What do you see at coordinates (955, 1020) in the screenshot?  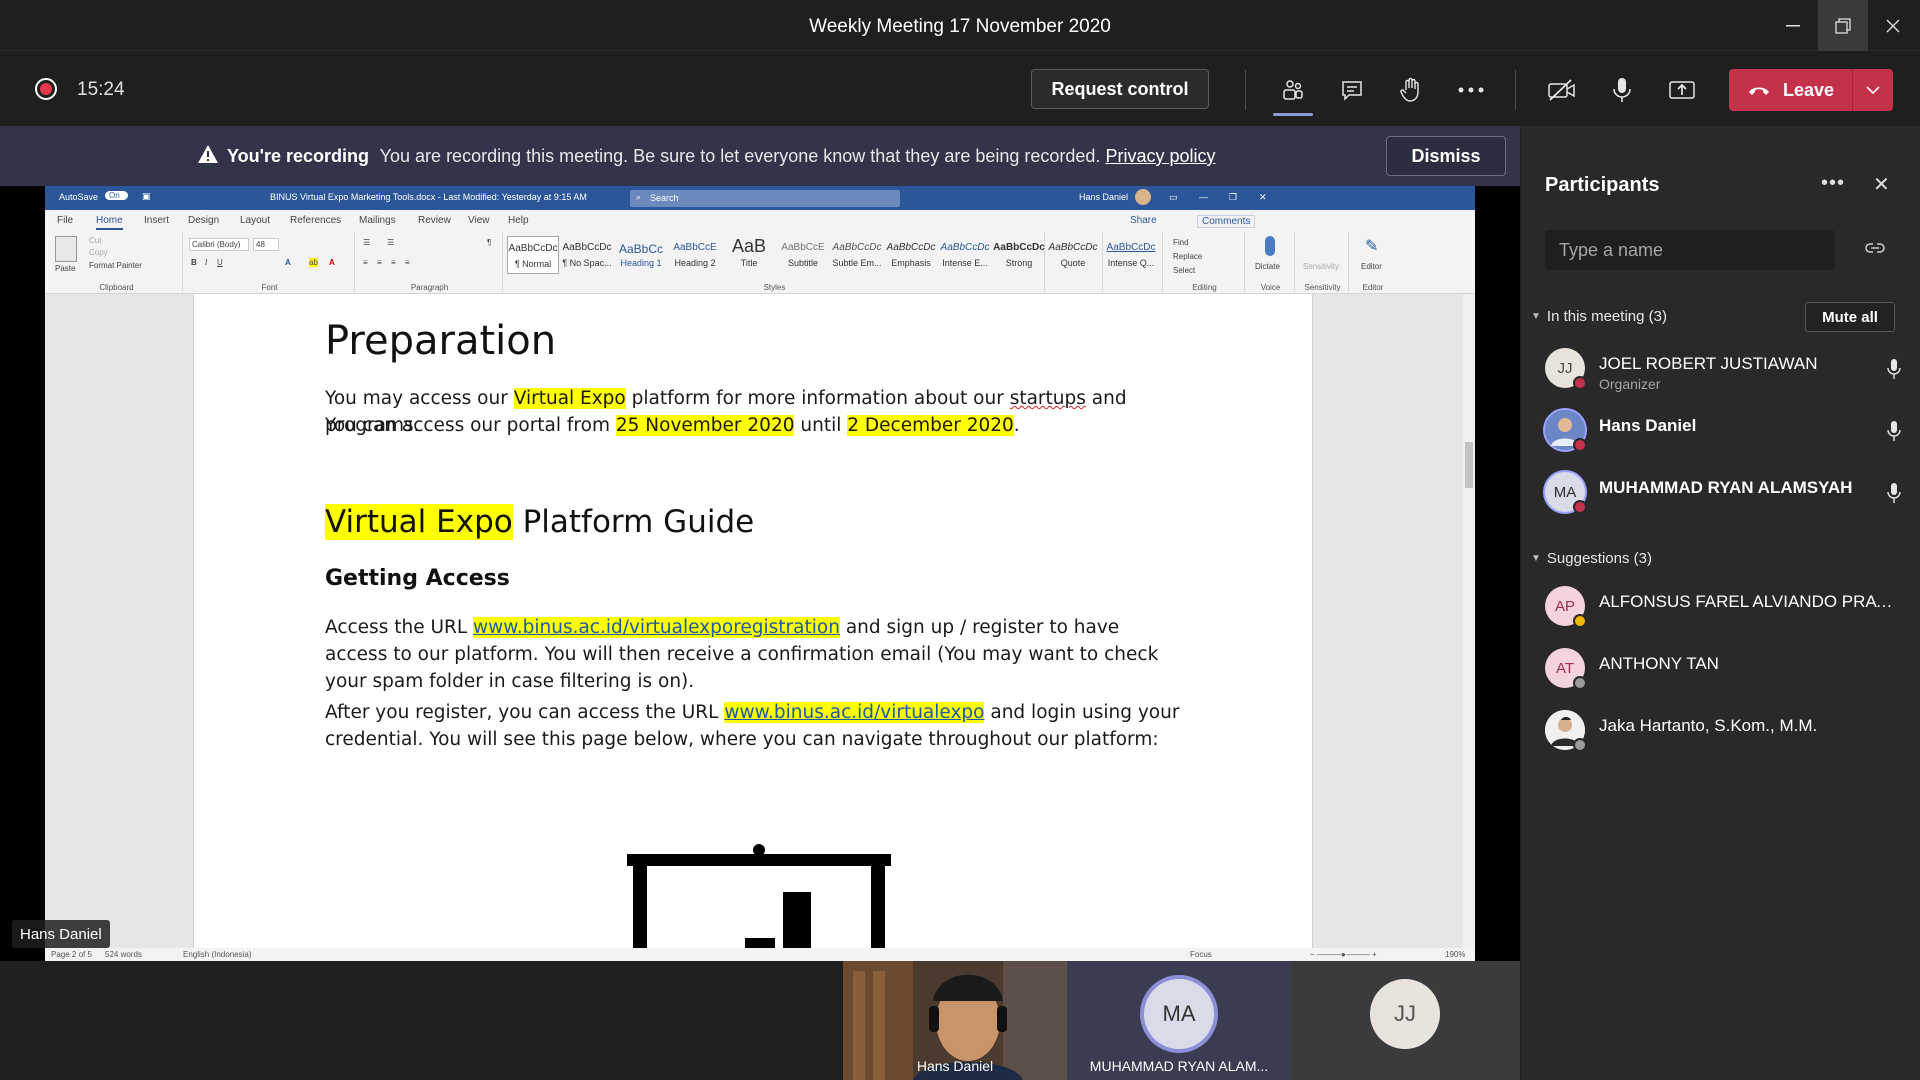 I see `video-tile-hans: Hans Daniel` at bounding box center [955, 1020].